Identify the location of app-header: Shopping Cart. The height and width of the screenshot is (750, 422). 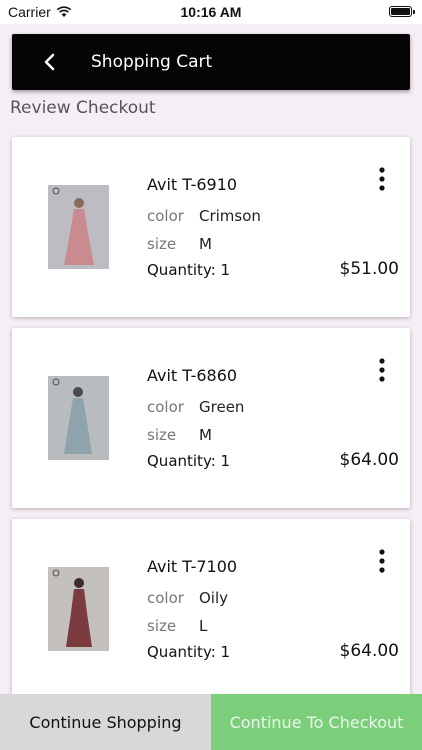
(211, 62).